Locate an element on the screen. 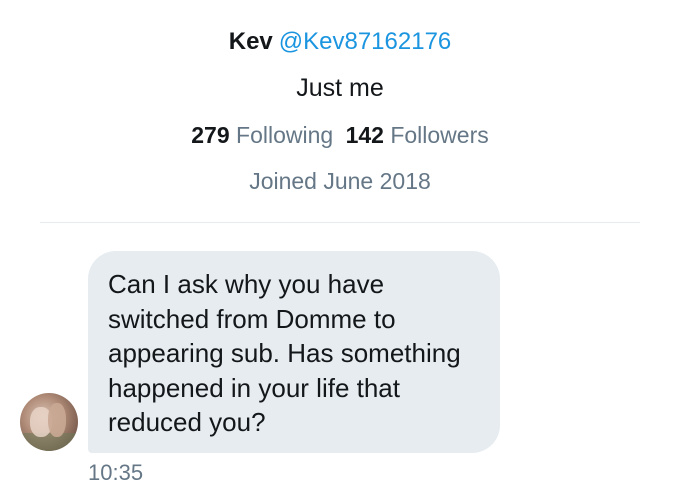  profile-name-row: Kev @Kev87162176 is located at coordinates (340, 42).